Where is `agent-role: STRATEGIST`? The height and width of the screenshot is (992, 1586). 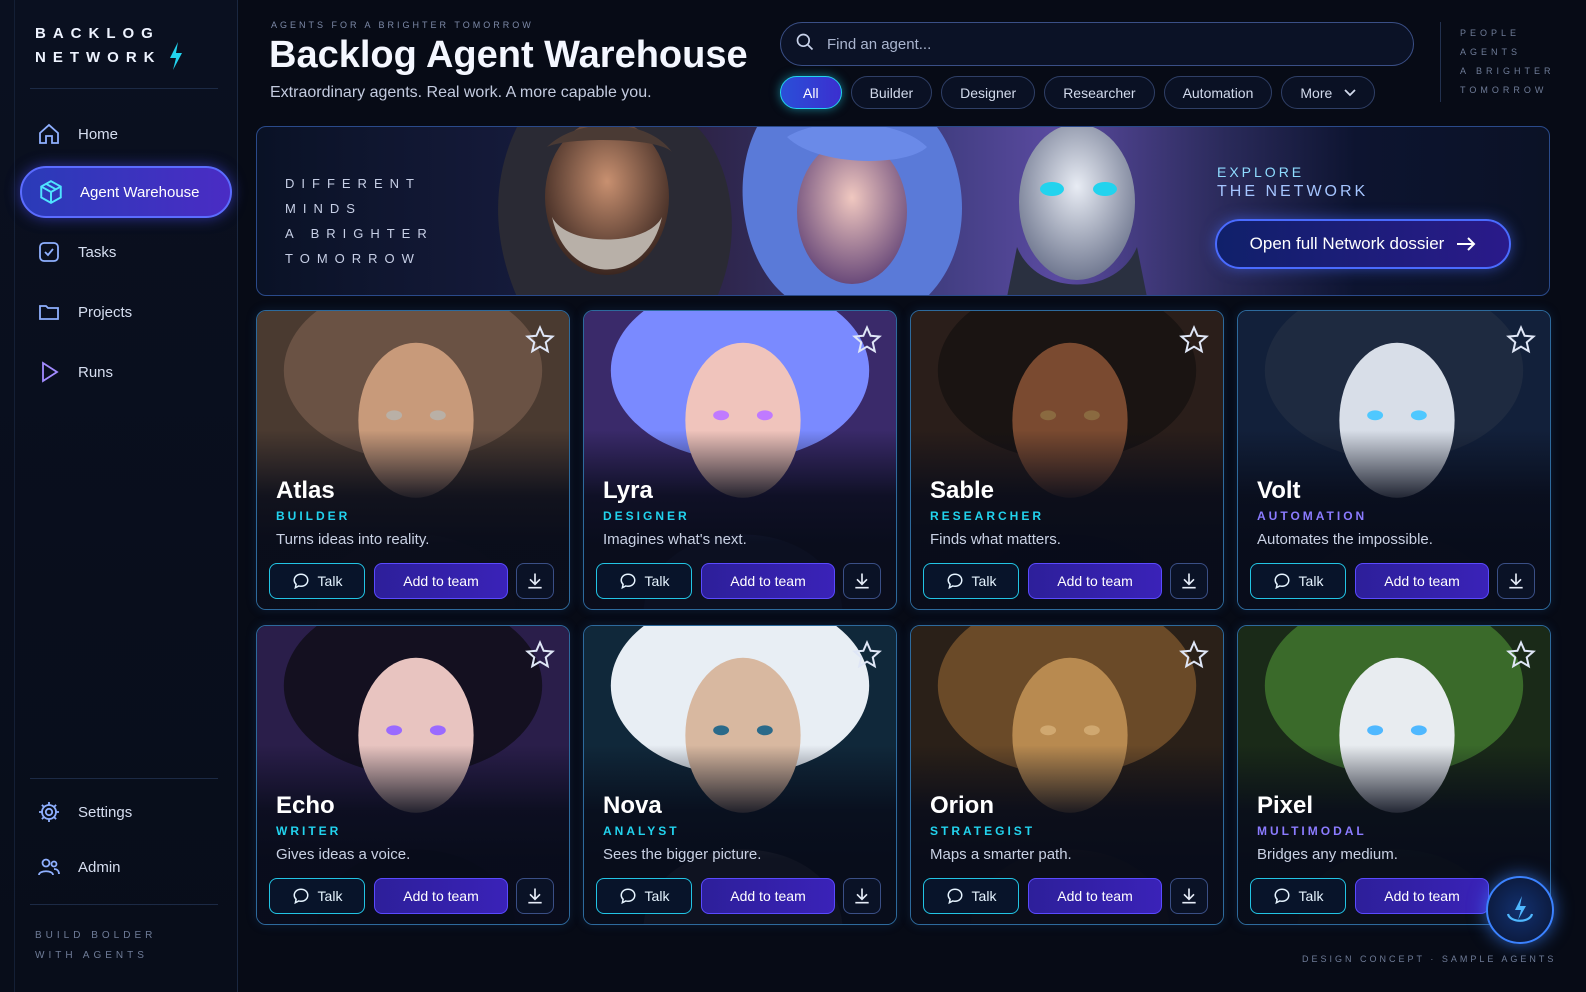 agent-role: STRATEGIST is located at coordinates (983, 831).